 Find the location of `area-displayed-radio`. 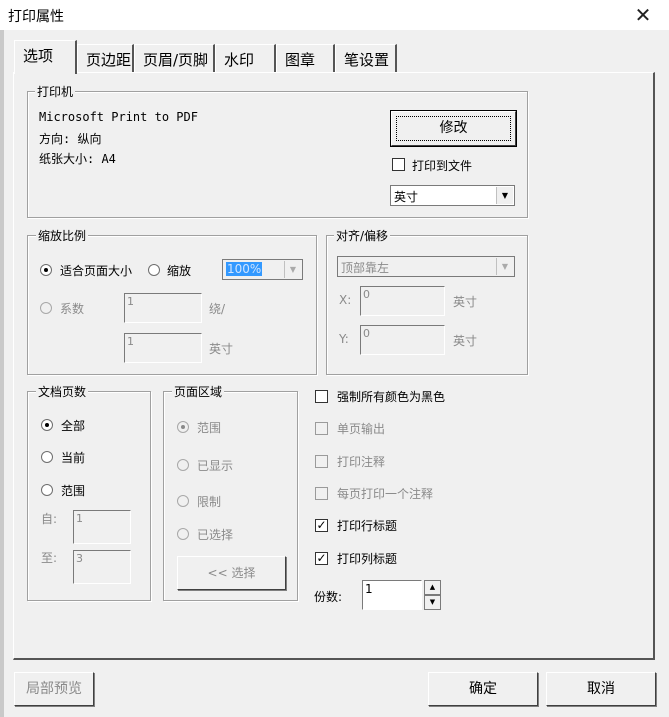

area-displayed-radio is located at coordinates (183, 465).